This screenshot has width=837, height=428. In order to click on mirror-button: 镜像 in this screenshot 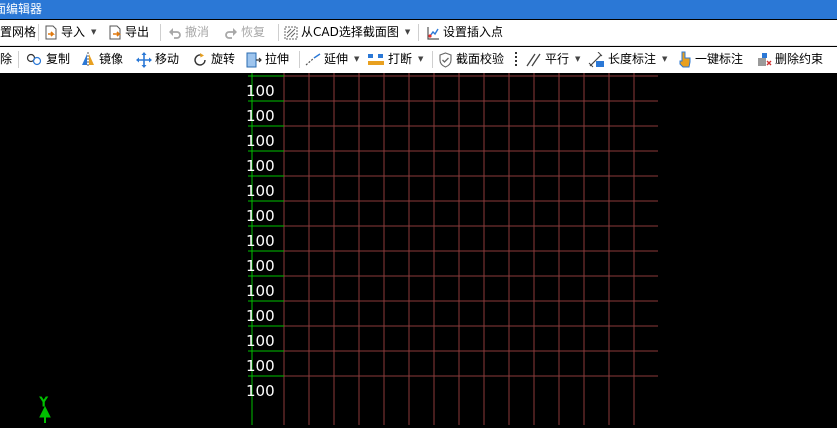, I will do `click(101, 59)`.